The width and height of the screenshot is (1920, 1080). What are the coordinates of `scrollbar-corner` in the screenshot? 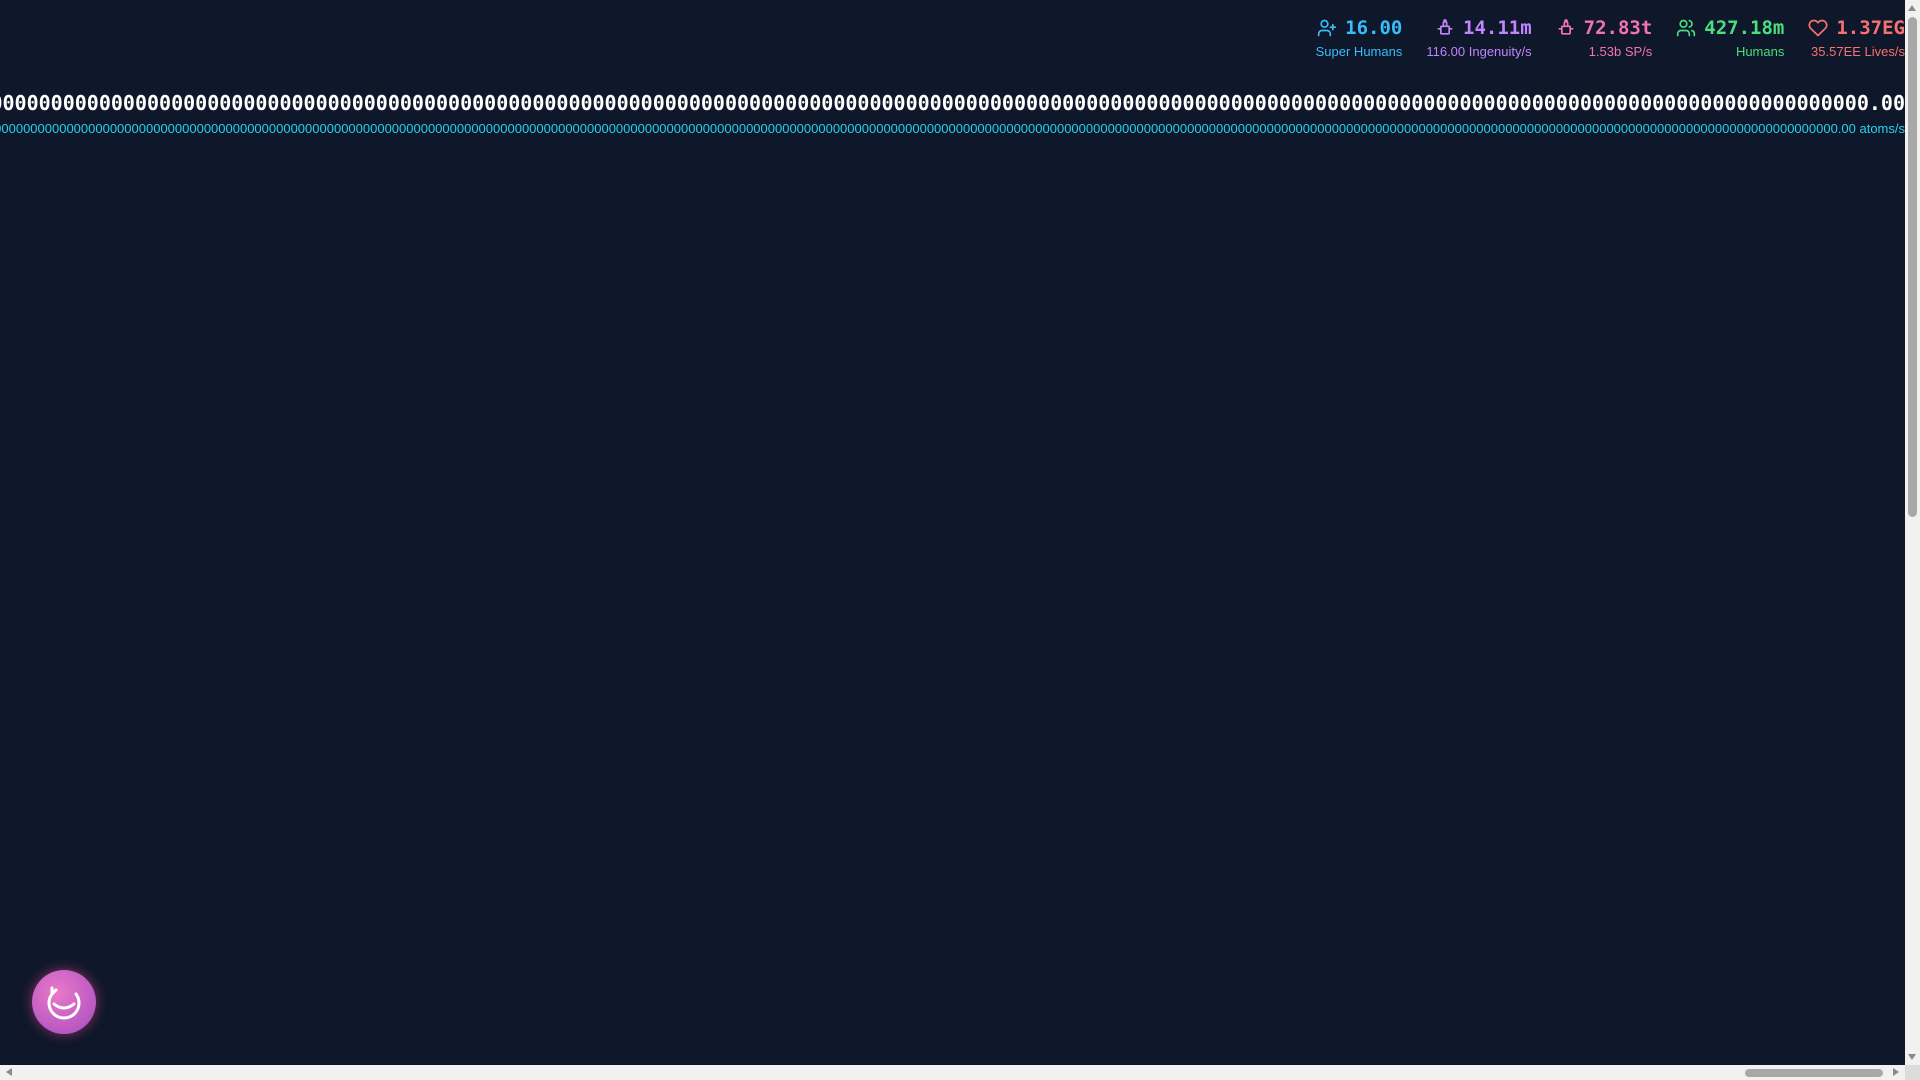 It's located at (1912, 1072).